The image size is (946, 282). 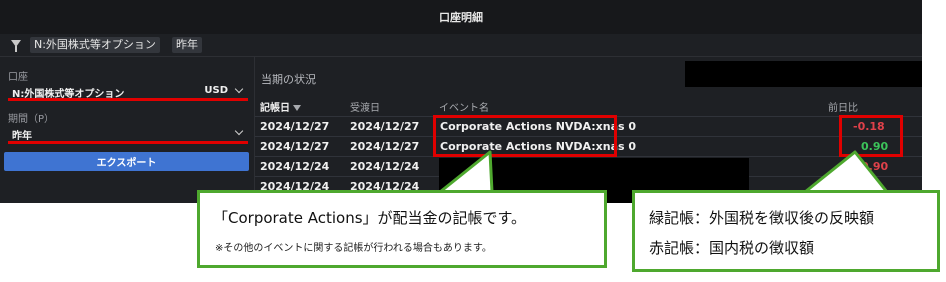 What do you see at coordinates (22, 136) in the screenshot?
I see `period-select-value: 昨年` at bounding box center [22, 136].